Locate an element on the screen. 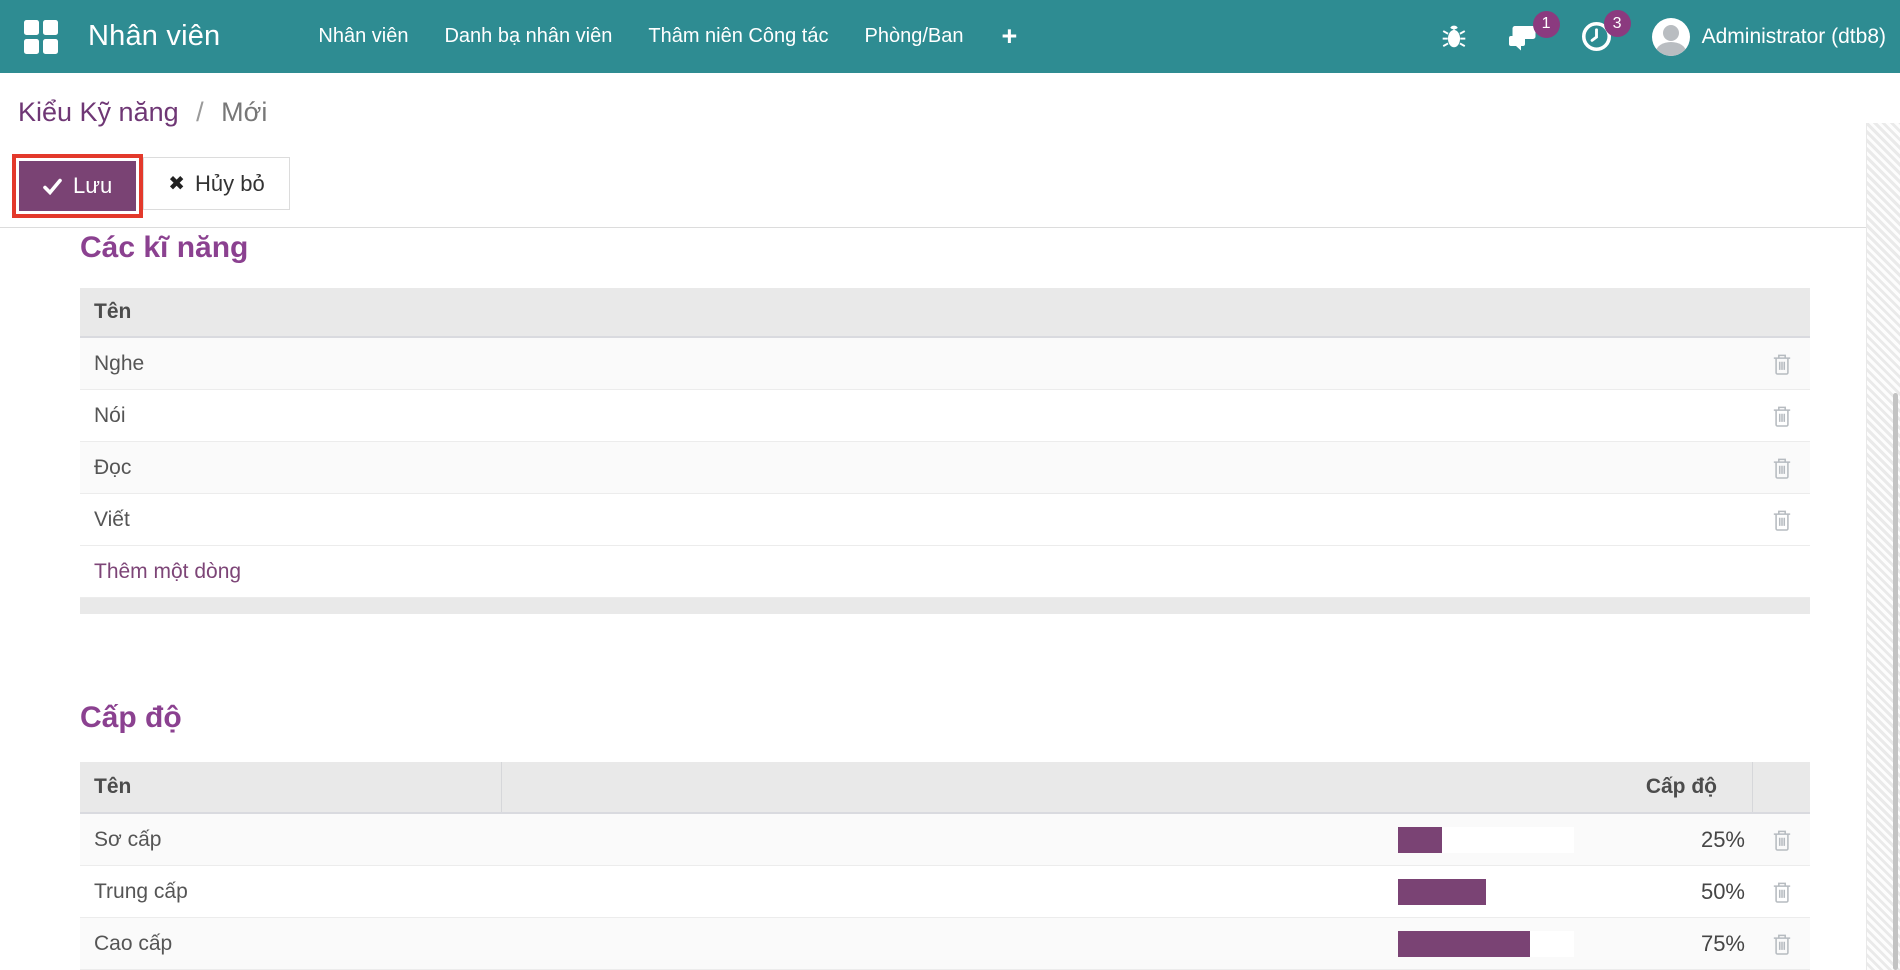 Image resolution: width=1900 pixels, height=970 pixels. level-name: Cao cấp is located at coordinates (291, 944).